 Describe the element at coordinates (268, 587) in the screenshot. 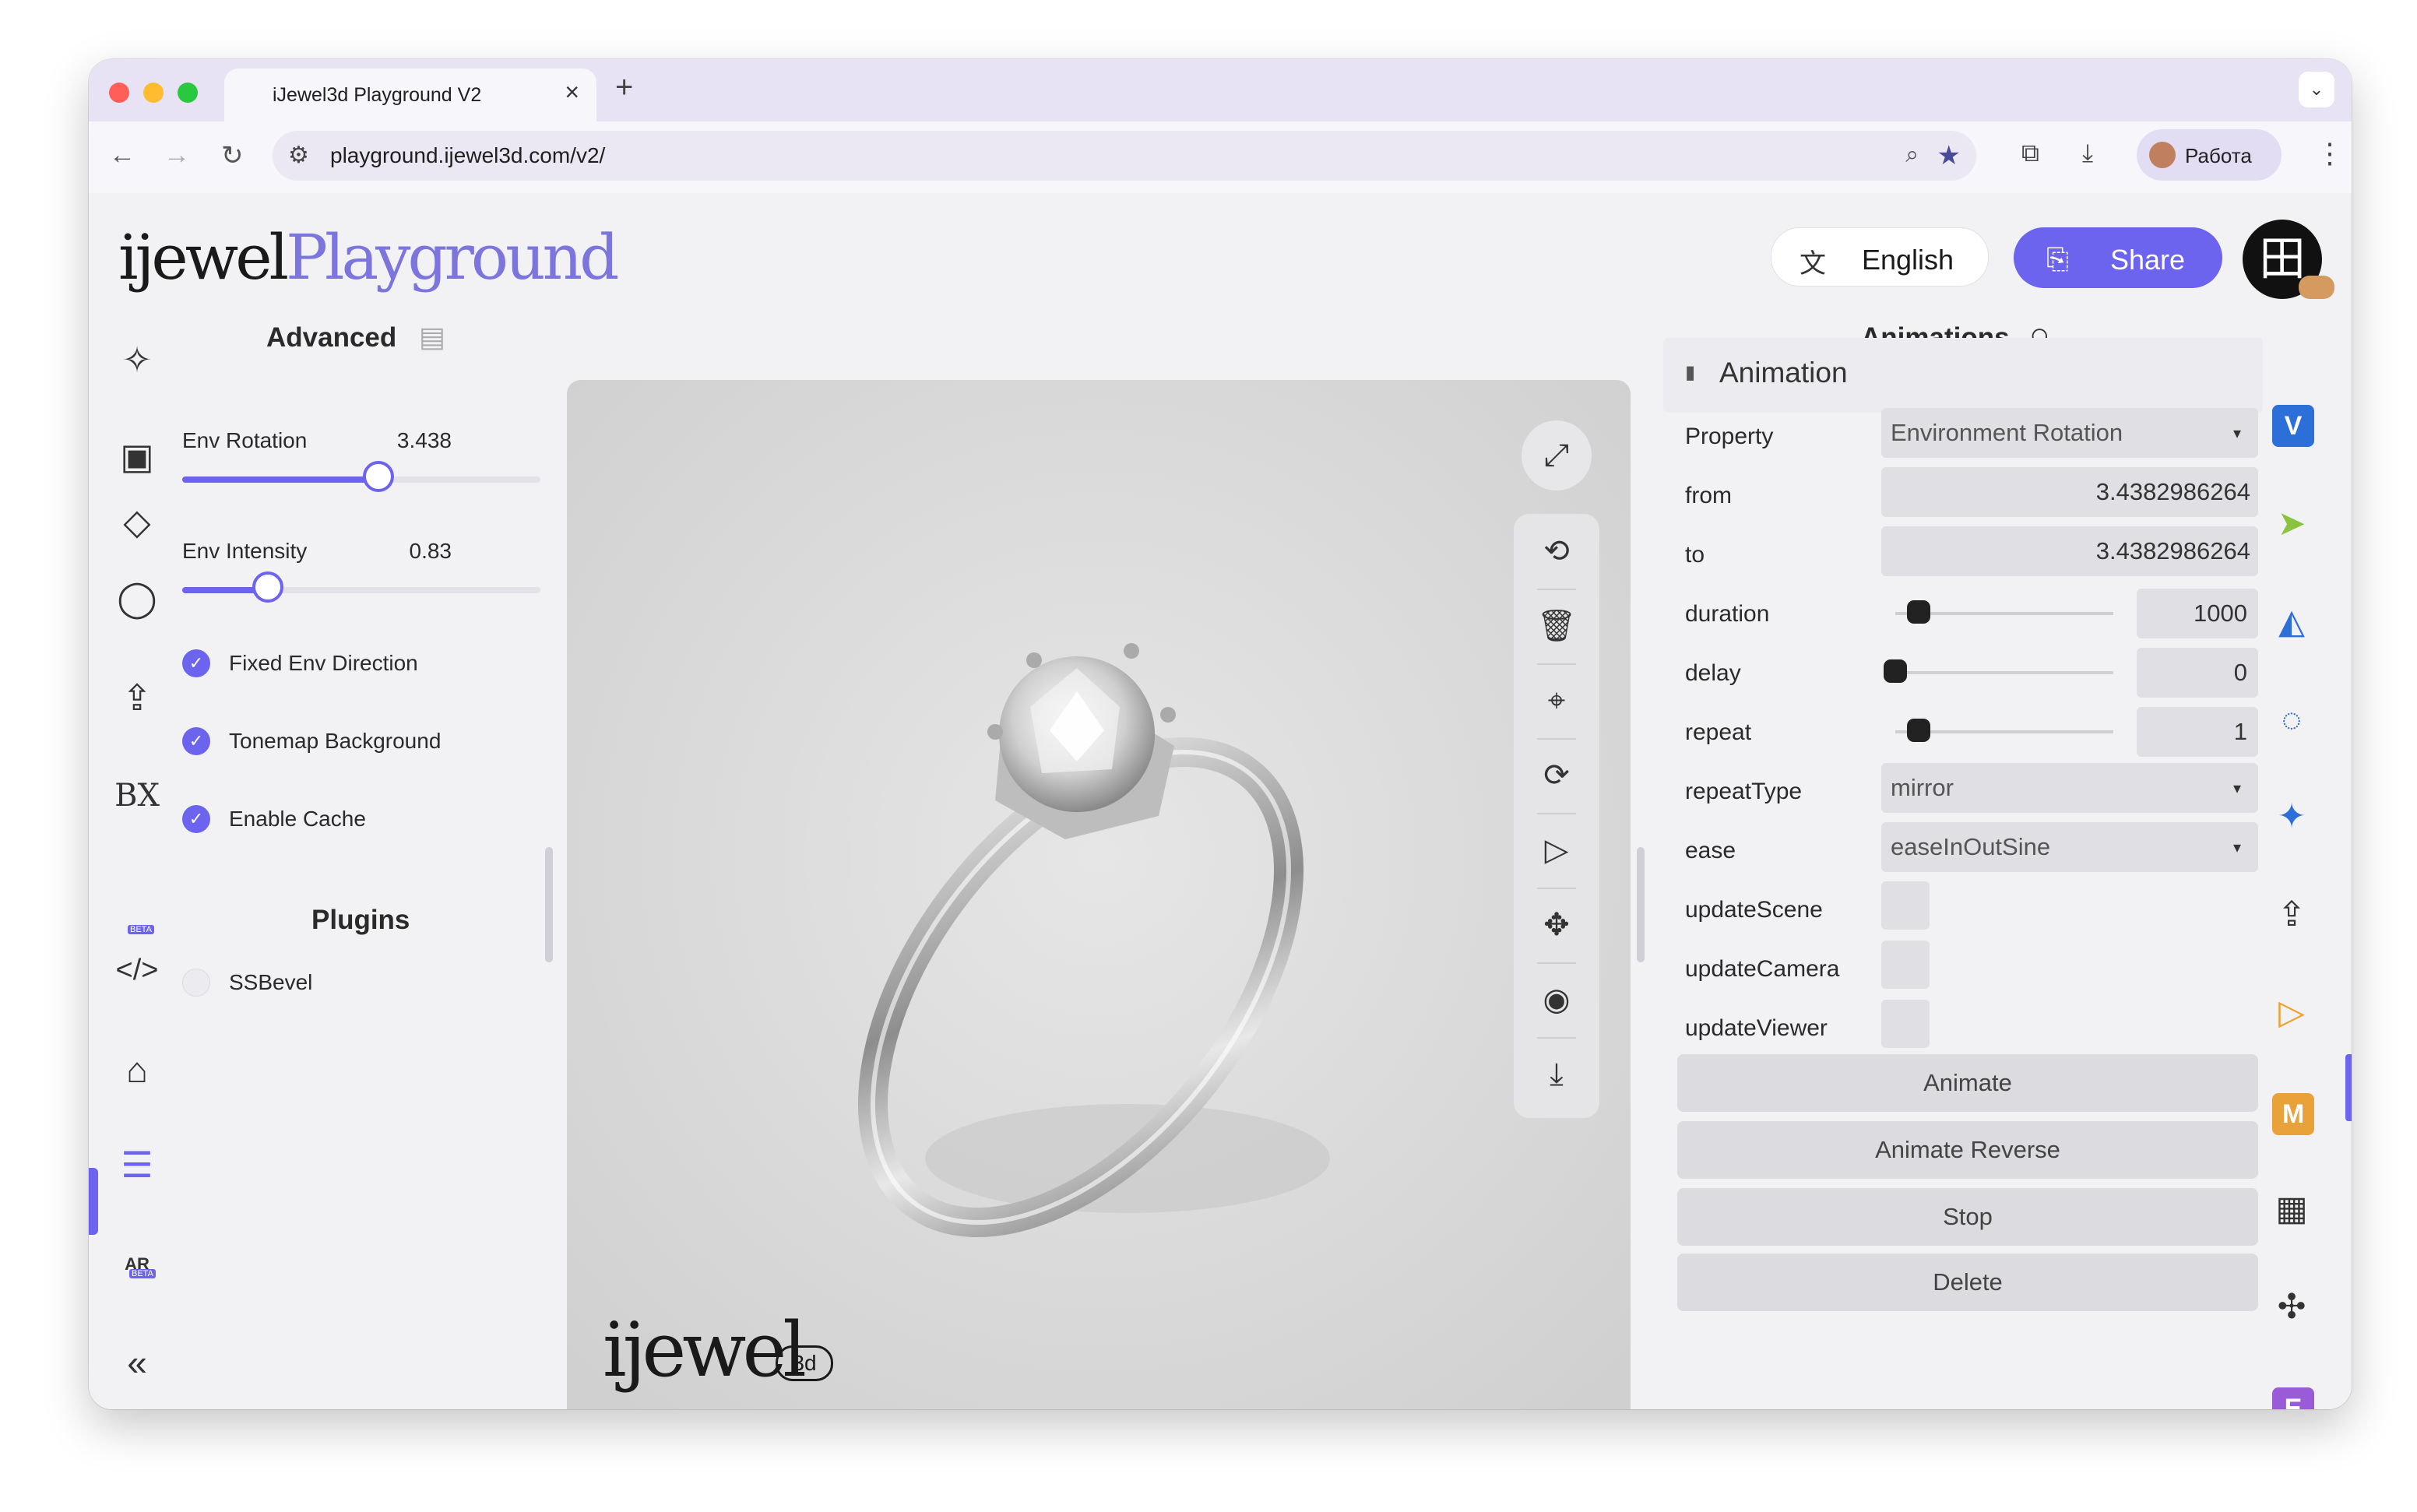

I see `env-intensity-thumb` at that location.